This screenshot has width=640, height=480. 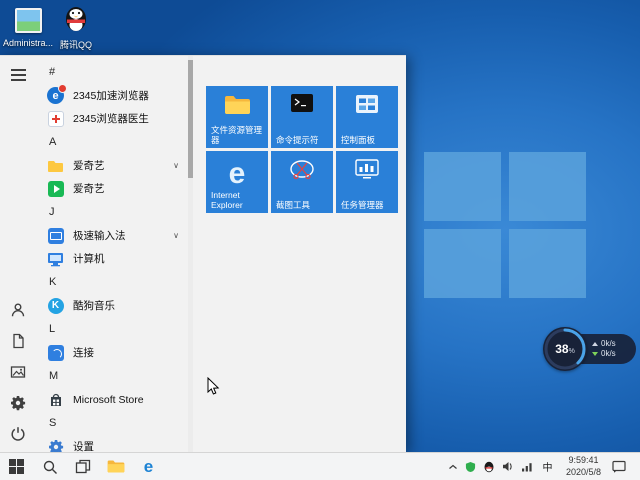 What do you see at coordinates (302, 103) in the screenshot?
I see `command-prompt-icon` at bounding box center [302, 103].